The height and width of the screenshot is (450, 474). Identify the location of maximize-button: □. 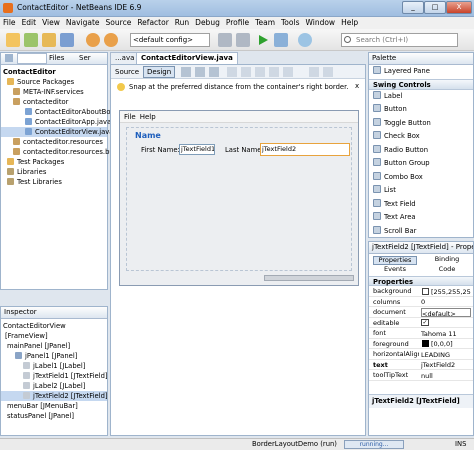
(435, 7).